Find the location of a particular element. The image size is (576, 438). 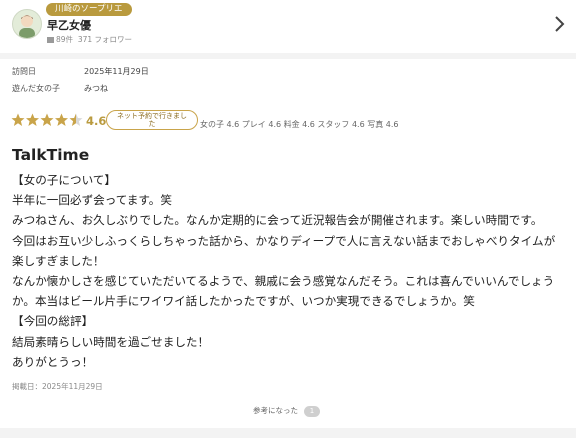

reviewer-rank-badge: 川崎のソープリエ is located at coordinates (89, 9).